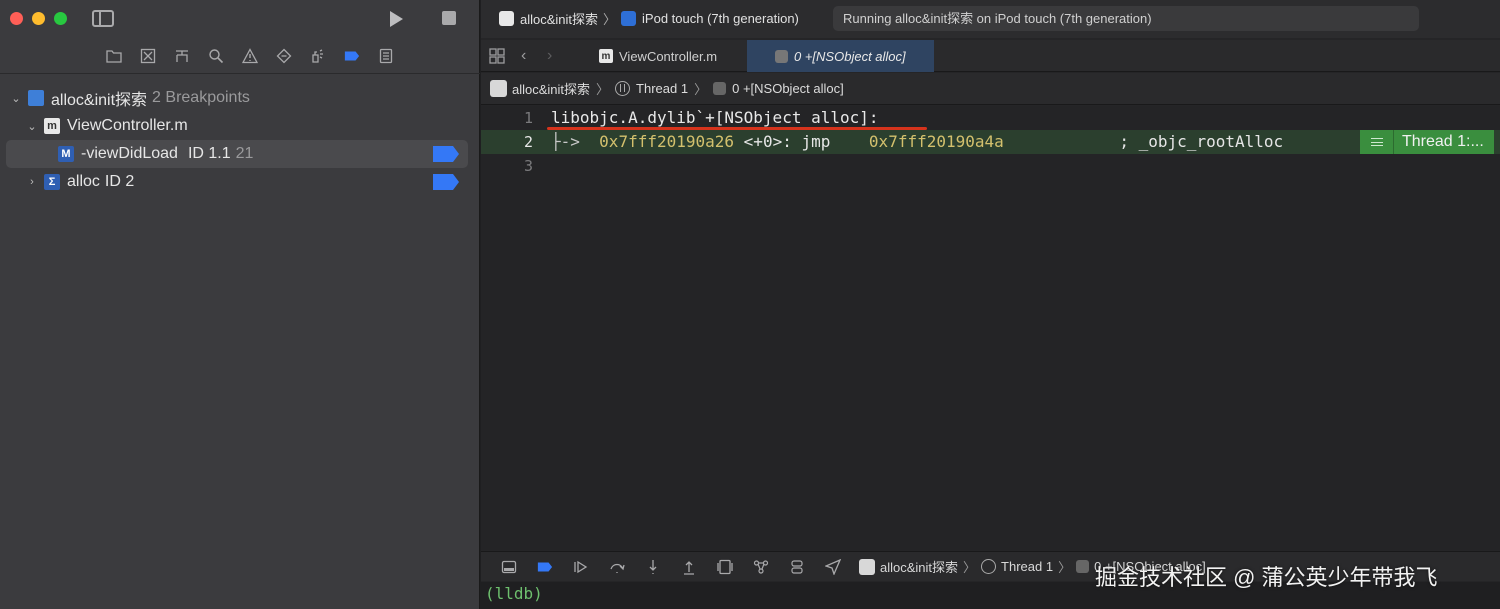 The image size is (1500, 609). What do you see at coordinates (990, 166) in the screenshot?
I see `code-line: 3` at bounding box center [990, 166].